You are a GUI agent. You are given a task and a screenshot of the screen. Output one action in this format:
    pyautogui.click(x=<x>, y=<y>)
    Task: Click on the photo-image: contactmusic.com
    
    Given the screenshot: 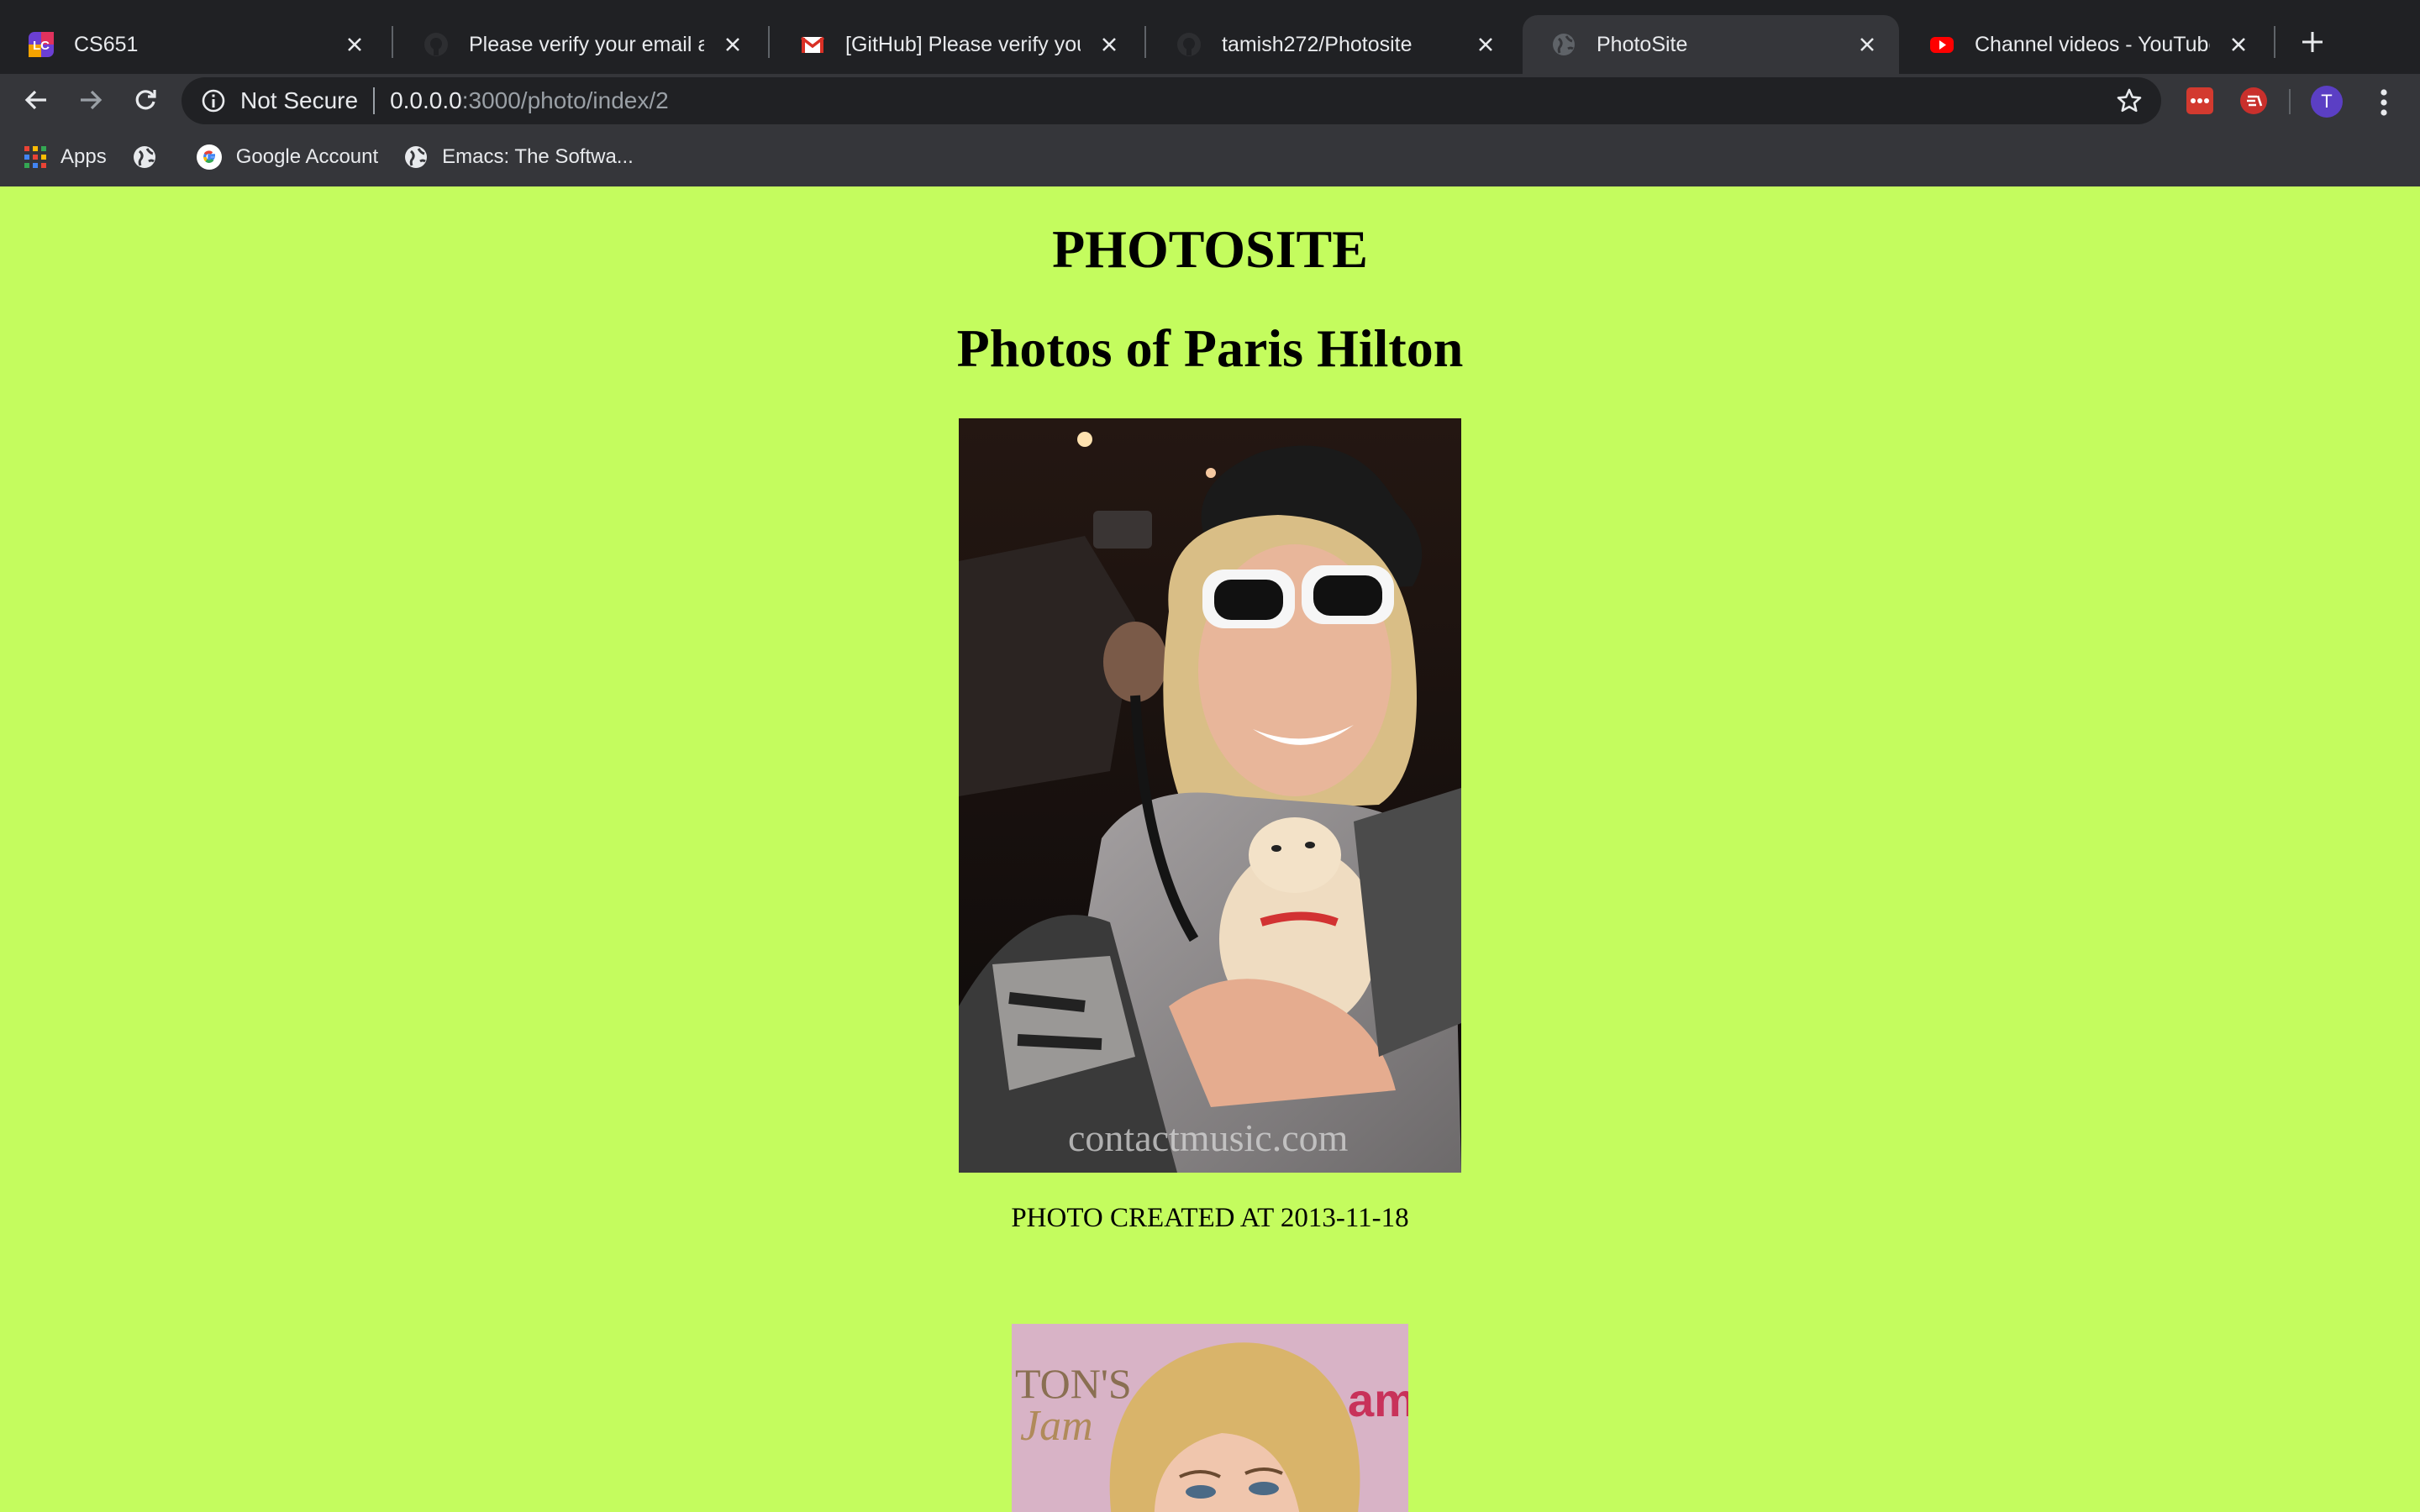 What is the action you would take?
    pyautogui.click(x=1210, y=795)
    